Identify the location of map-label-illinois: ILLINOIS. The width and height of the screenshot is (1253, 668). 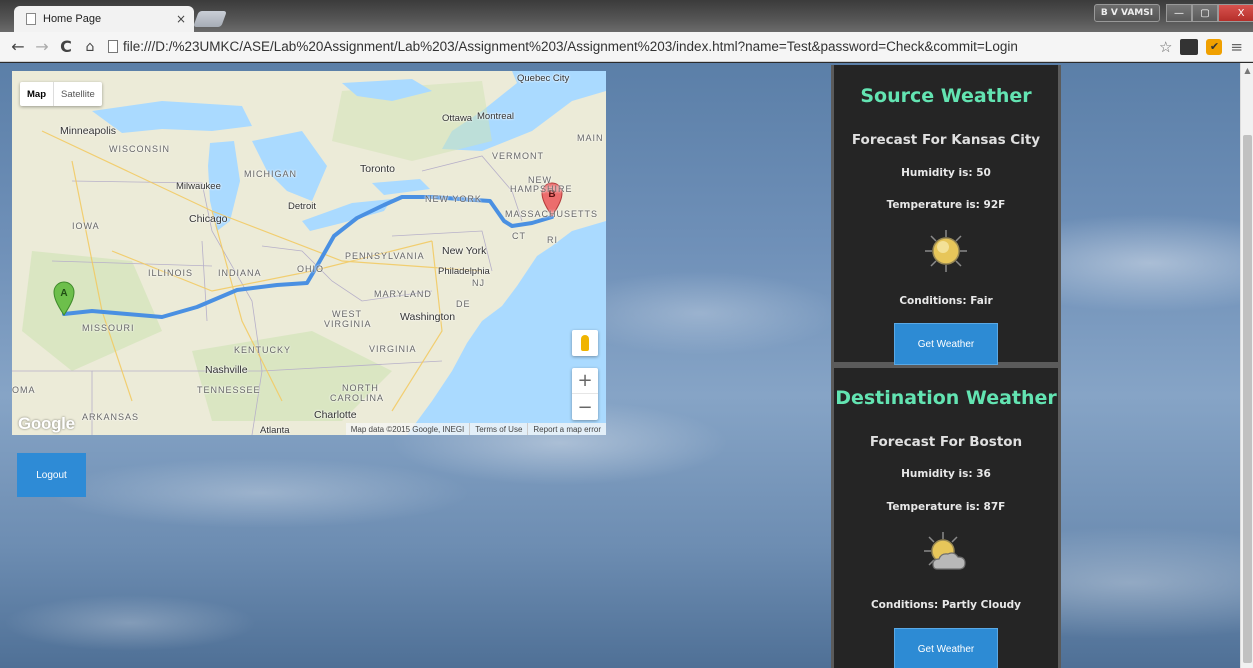
(171, 273).